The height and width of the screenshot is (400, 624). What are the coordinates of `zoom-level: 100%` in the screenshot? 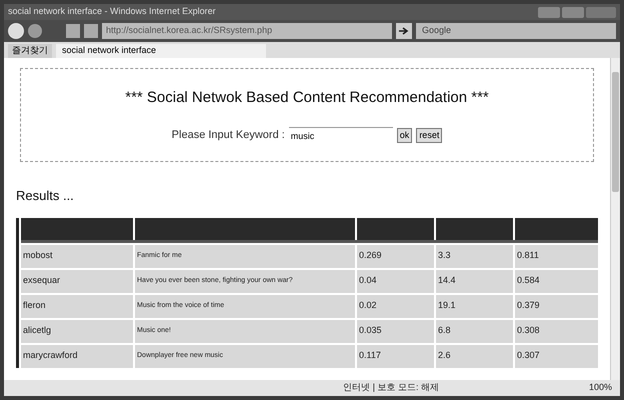 It's located at (600, 388).